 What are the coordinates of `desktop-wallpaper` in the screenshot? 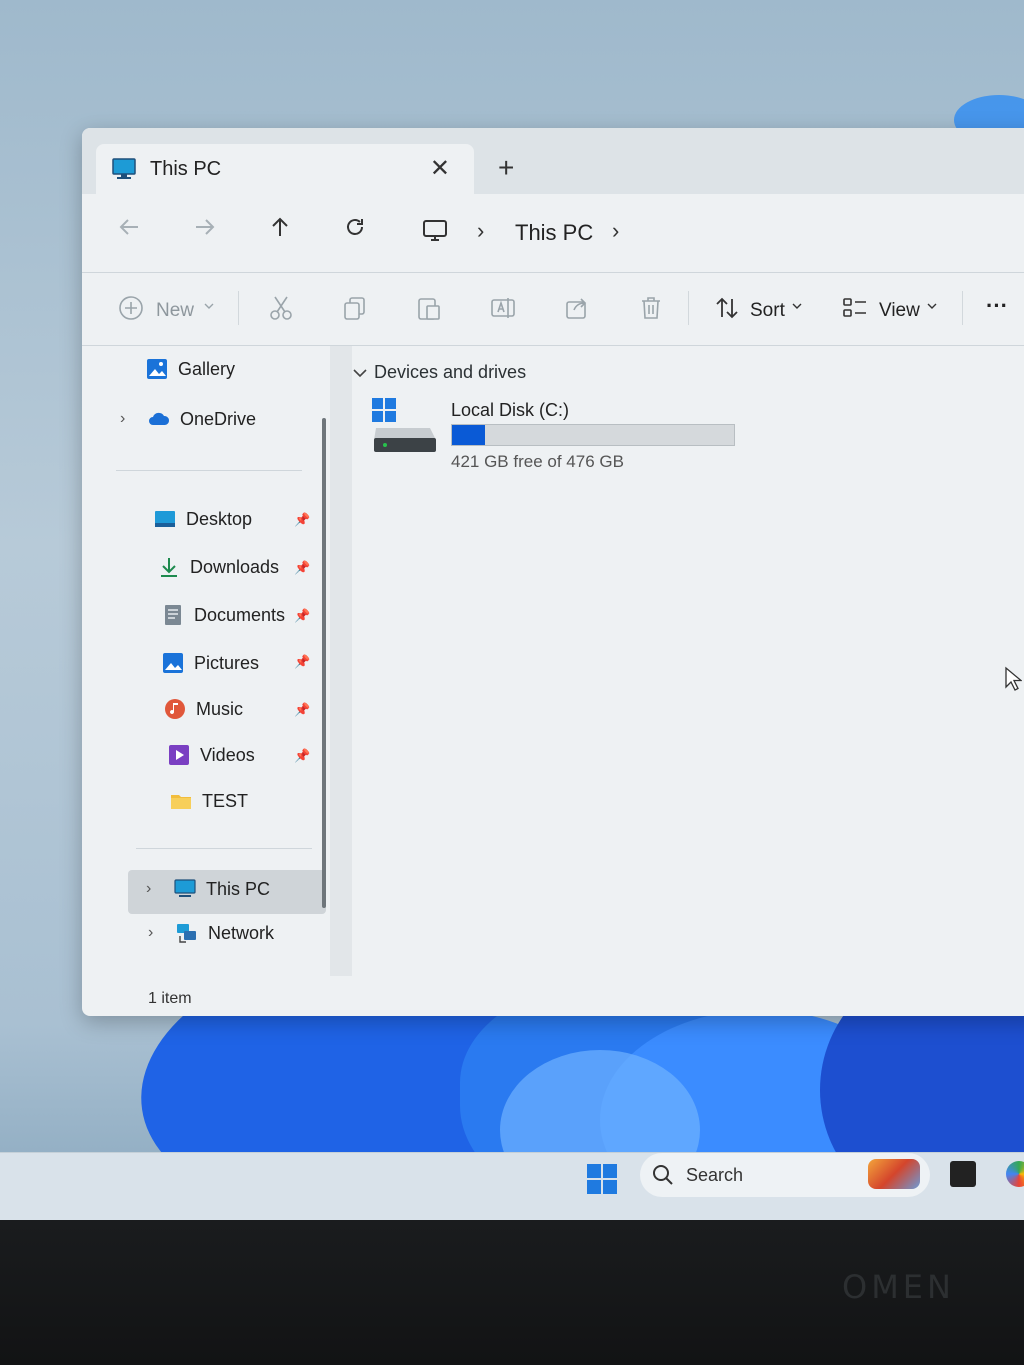 It's located at (512, 1077).